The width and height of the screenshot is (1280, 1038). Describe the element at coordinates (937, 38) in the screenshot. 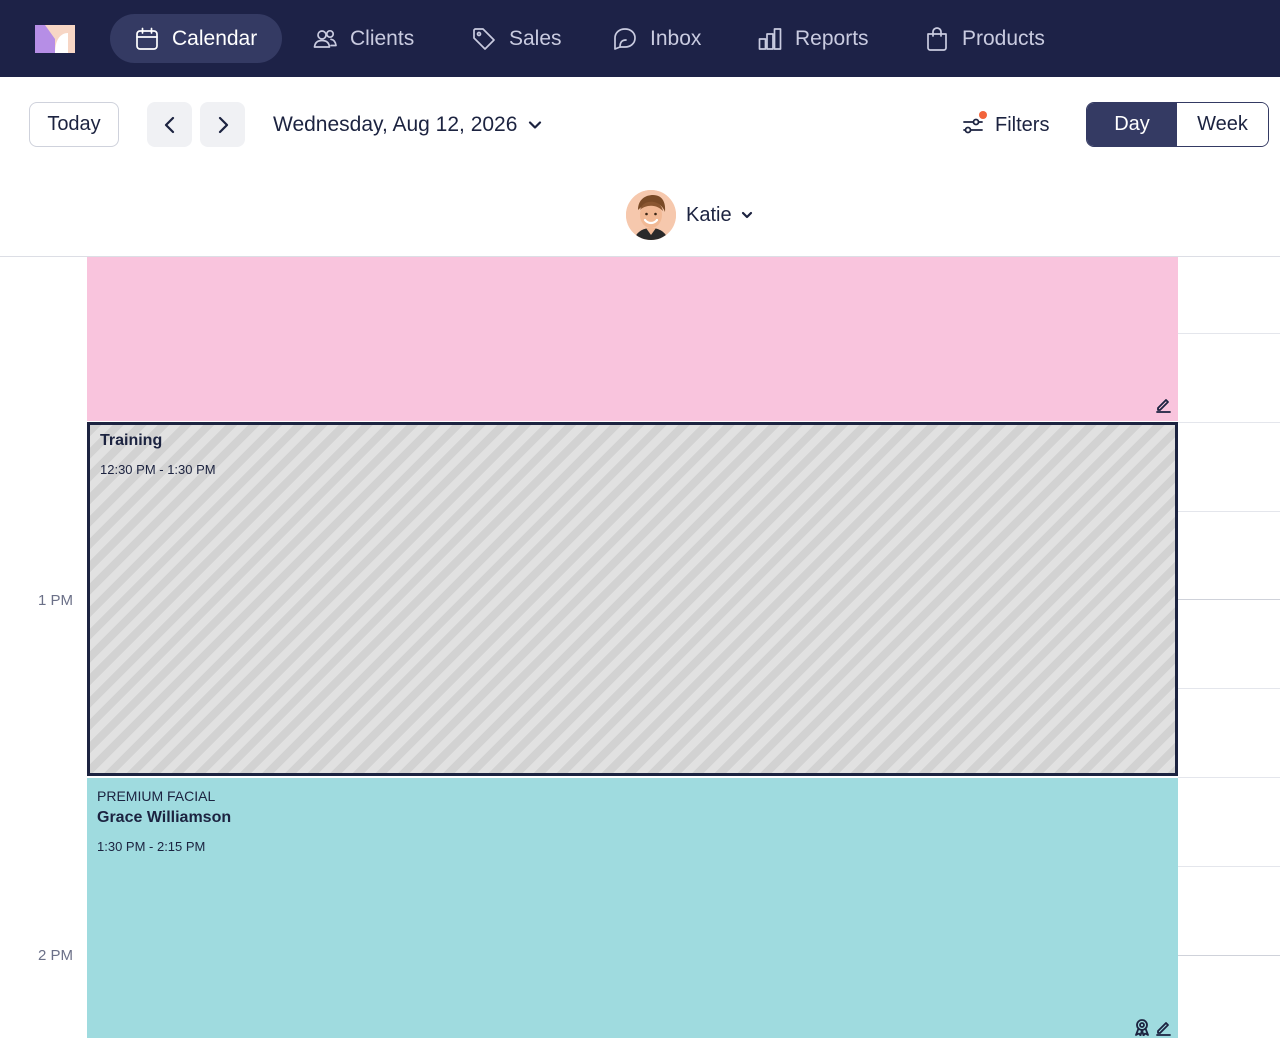

I see `shopping-bag-icon` at that location.